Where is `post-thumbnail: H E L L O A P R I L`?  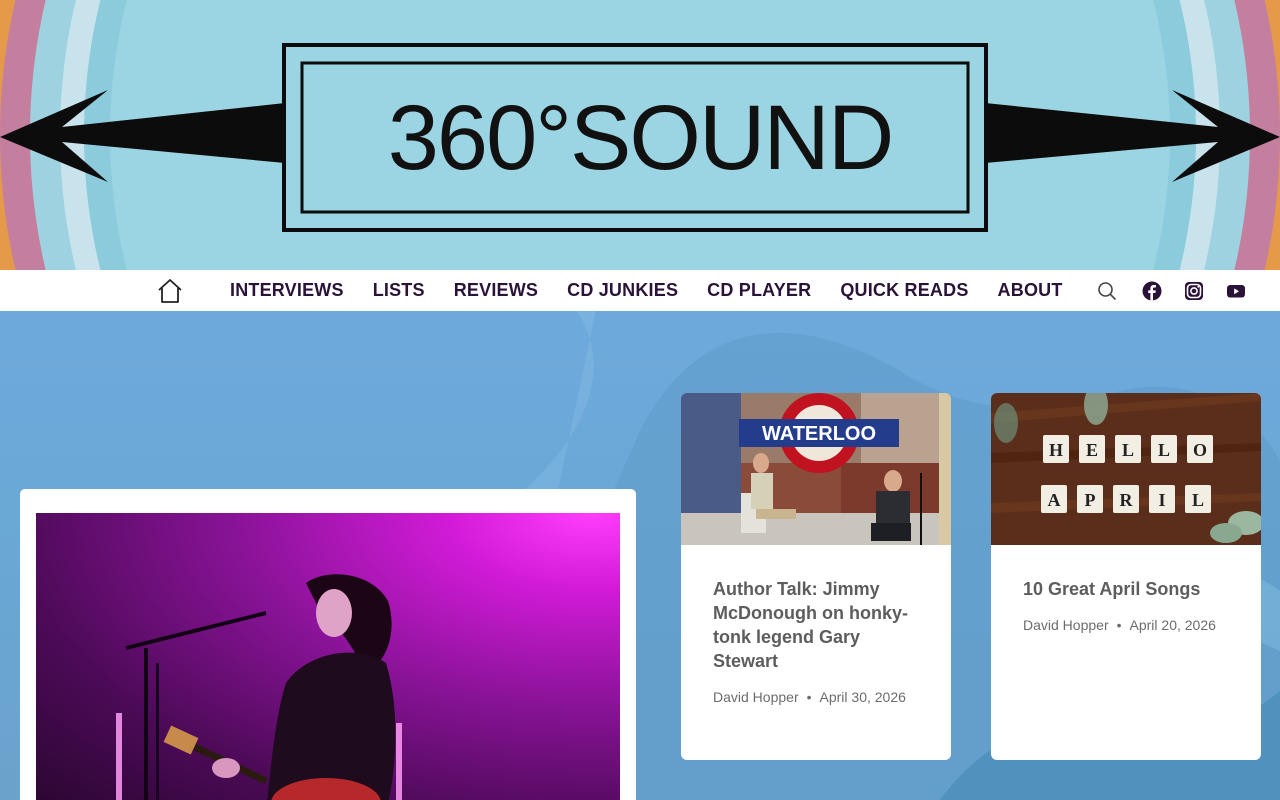 post-thumbnail: H E L L O A P R I L is located at coordinates (1126, 469).